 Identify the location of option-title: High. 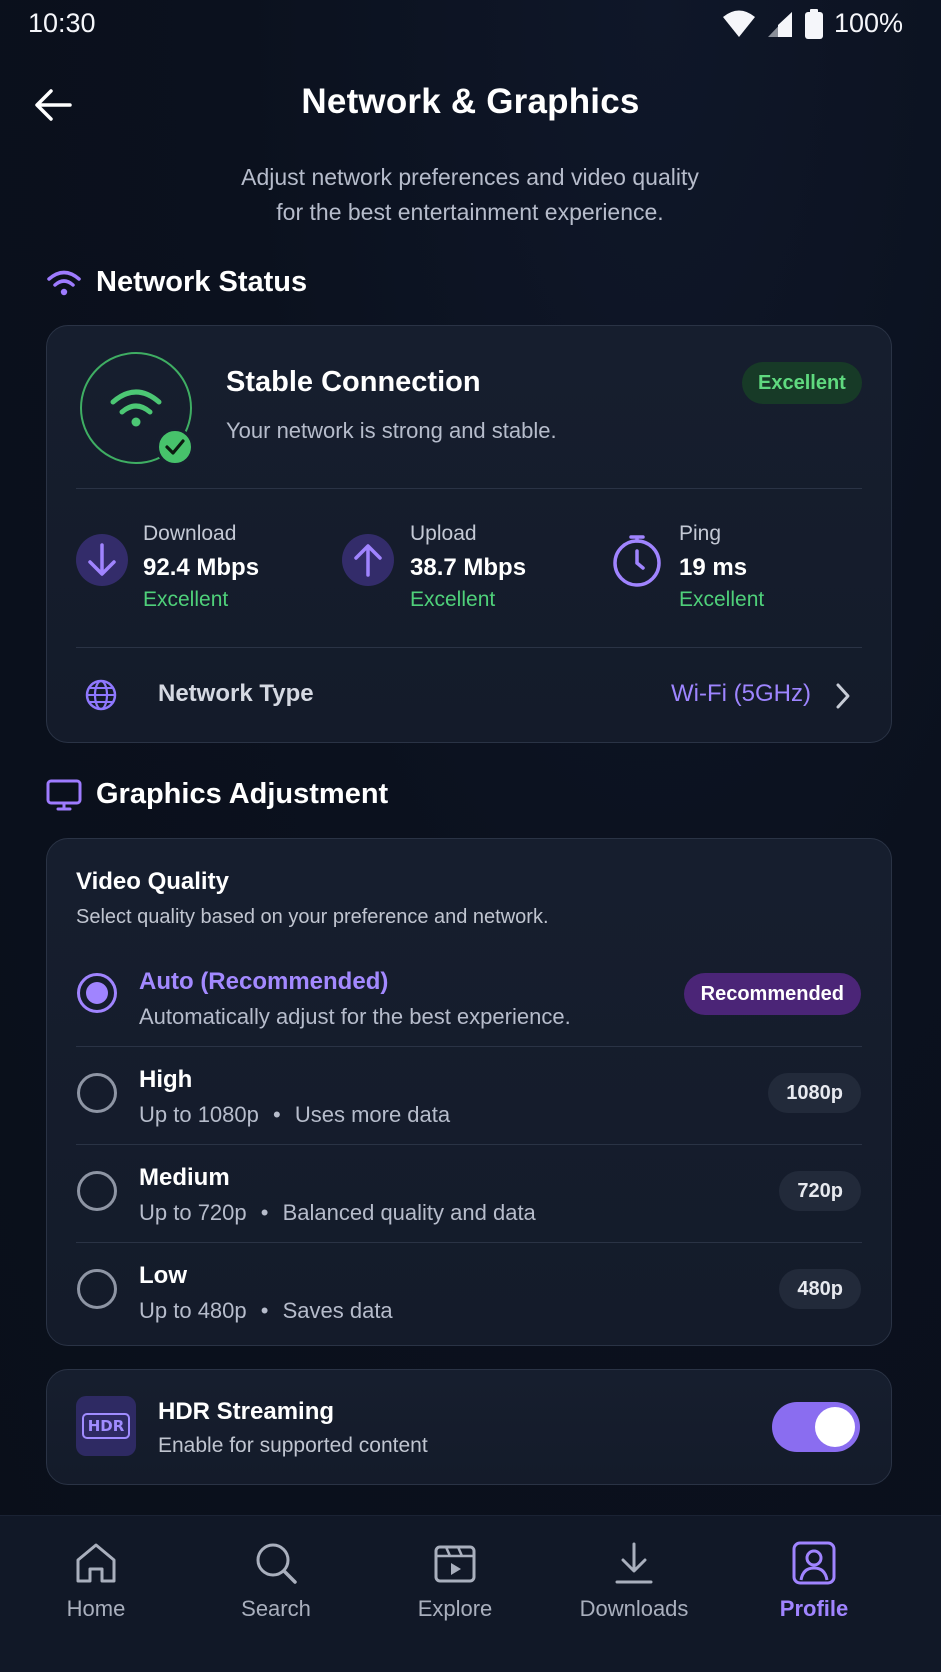
(166, 1079).